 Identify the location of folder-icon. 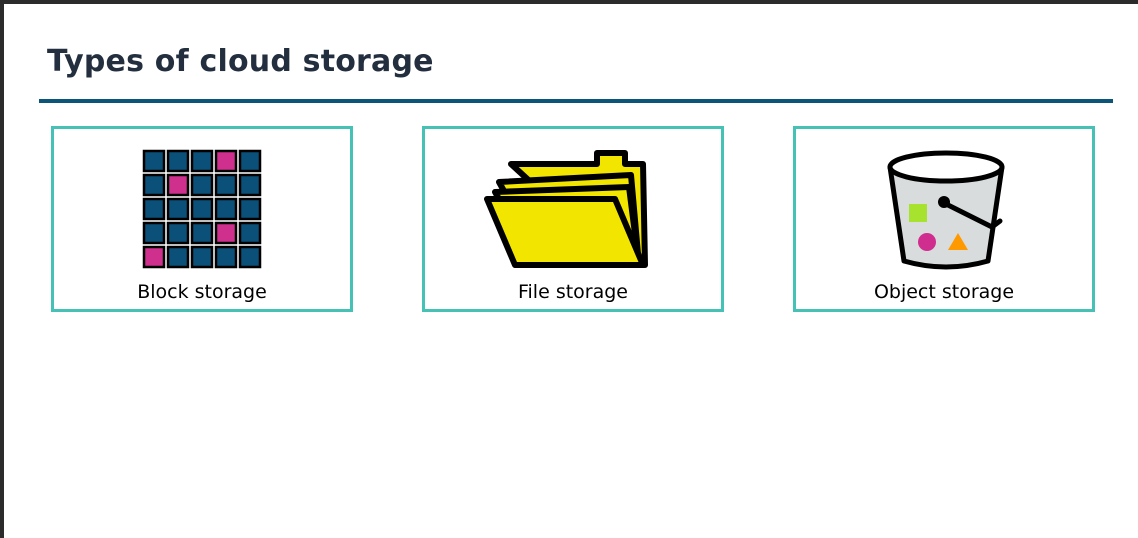
(573, 210).